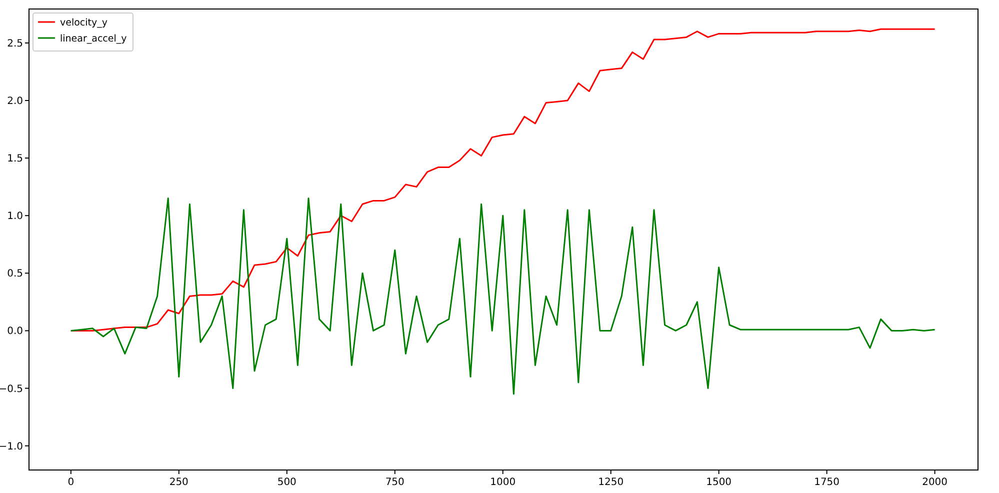 This screenshot has height=493, width=999. What do you see at coordinates (84, 23) in the screenshot?
I see `legend-label: velocity_y` at bounding box center [84, 23].